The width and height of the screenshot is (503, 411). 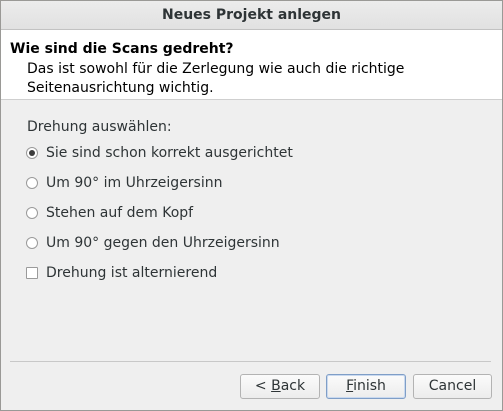 I want to click on rotation-group-label: Drehung auswählen:, so click(x=99, y=127).